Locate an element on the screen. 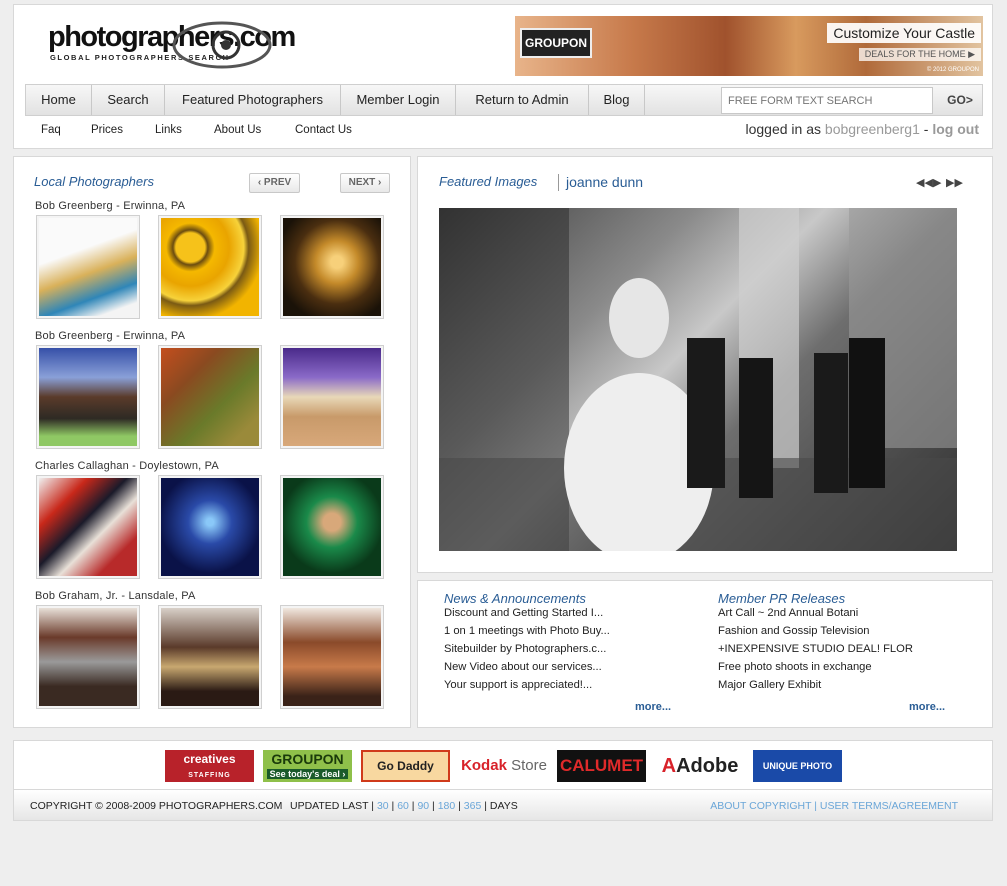 This screenshot has width=1007, height=886. nav-home: Home is located at coordinates (59, 100).